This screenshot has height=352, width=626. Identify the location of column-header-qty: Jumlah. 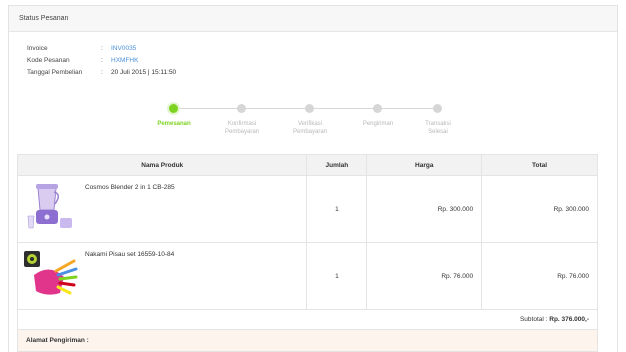
(337, 165).